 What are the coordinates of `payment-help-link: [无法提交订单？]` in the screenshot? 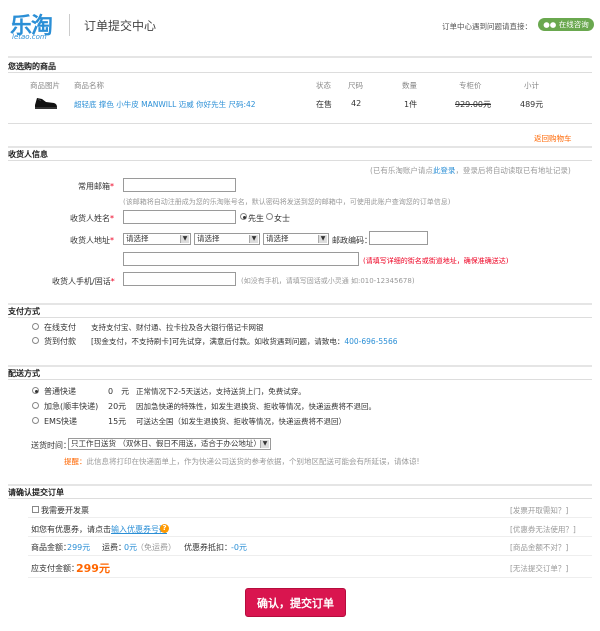 It's located at (539, 568).